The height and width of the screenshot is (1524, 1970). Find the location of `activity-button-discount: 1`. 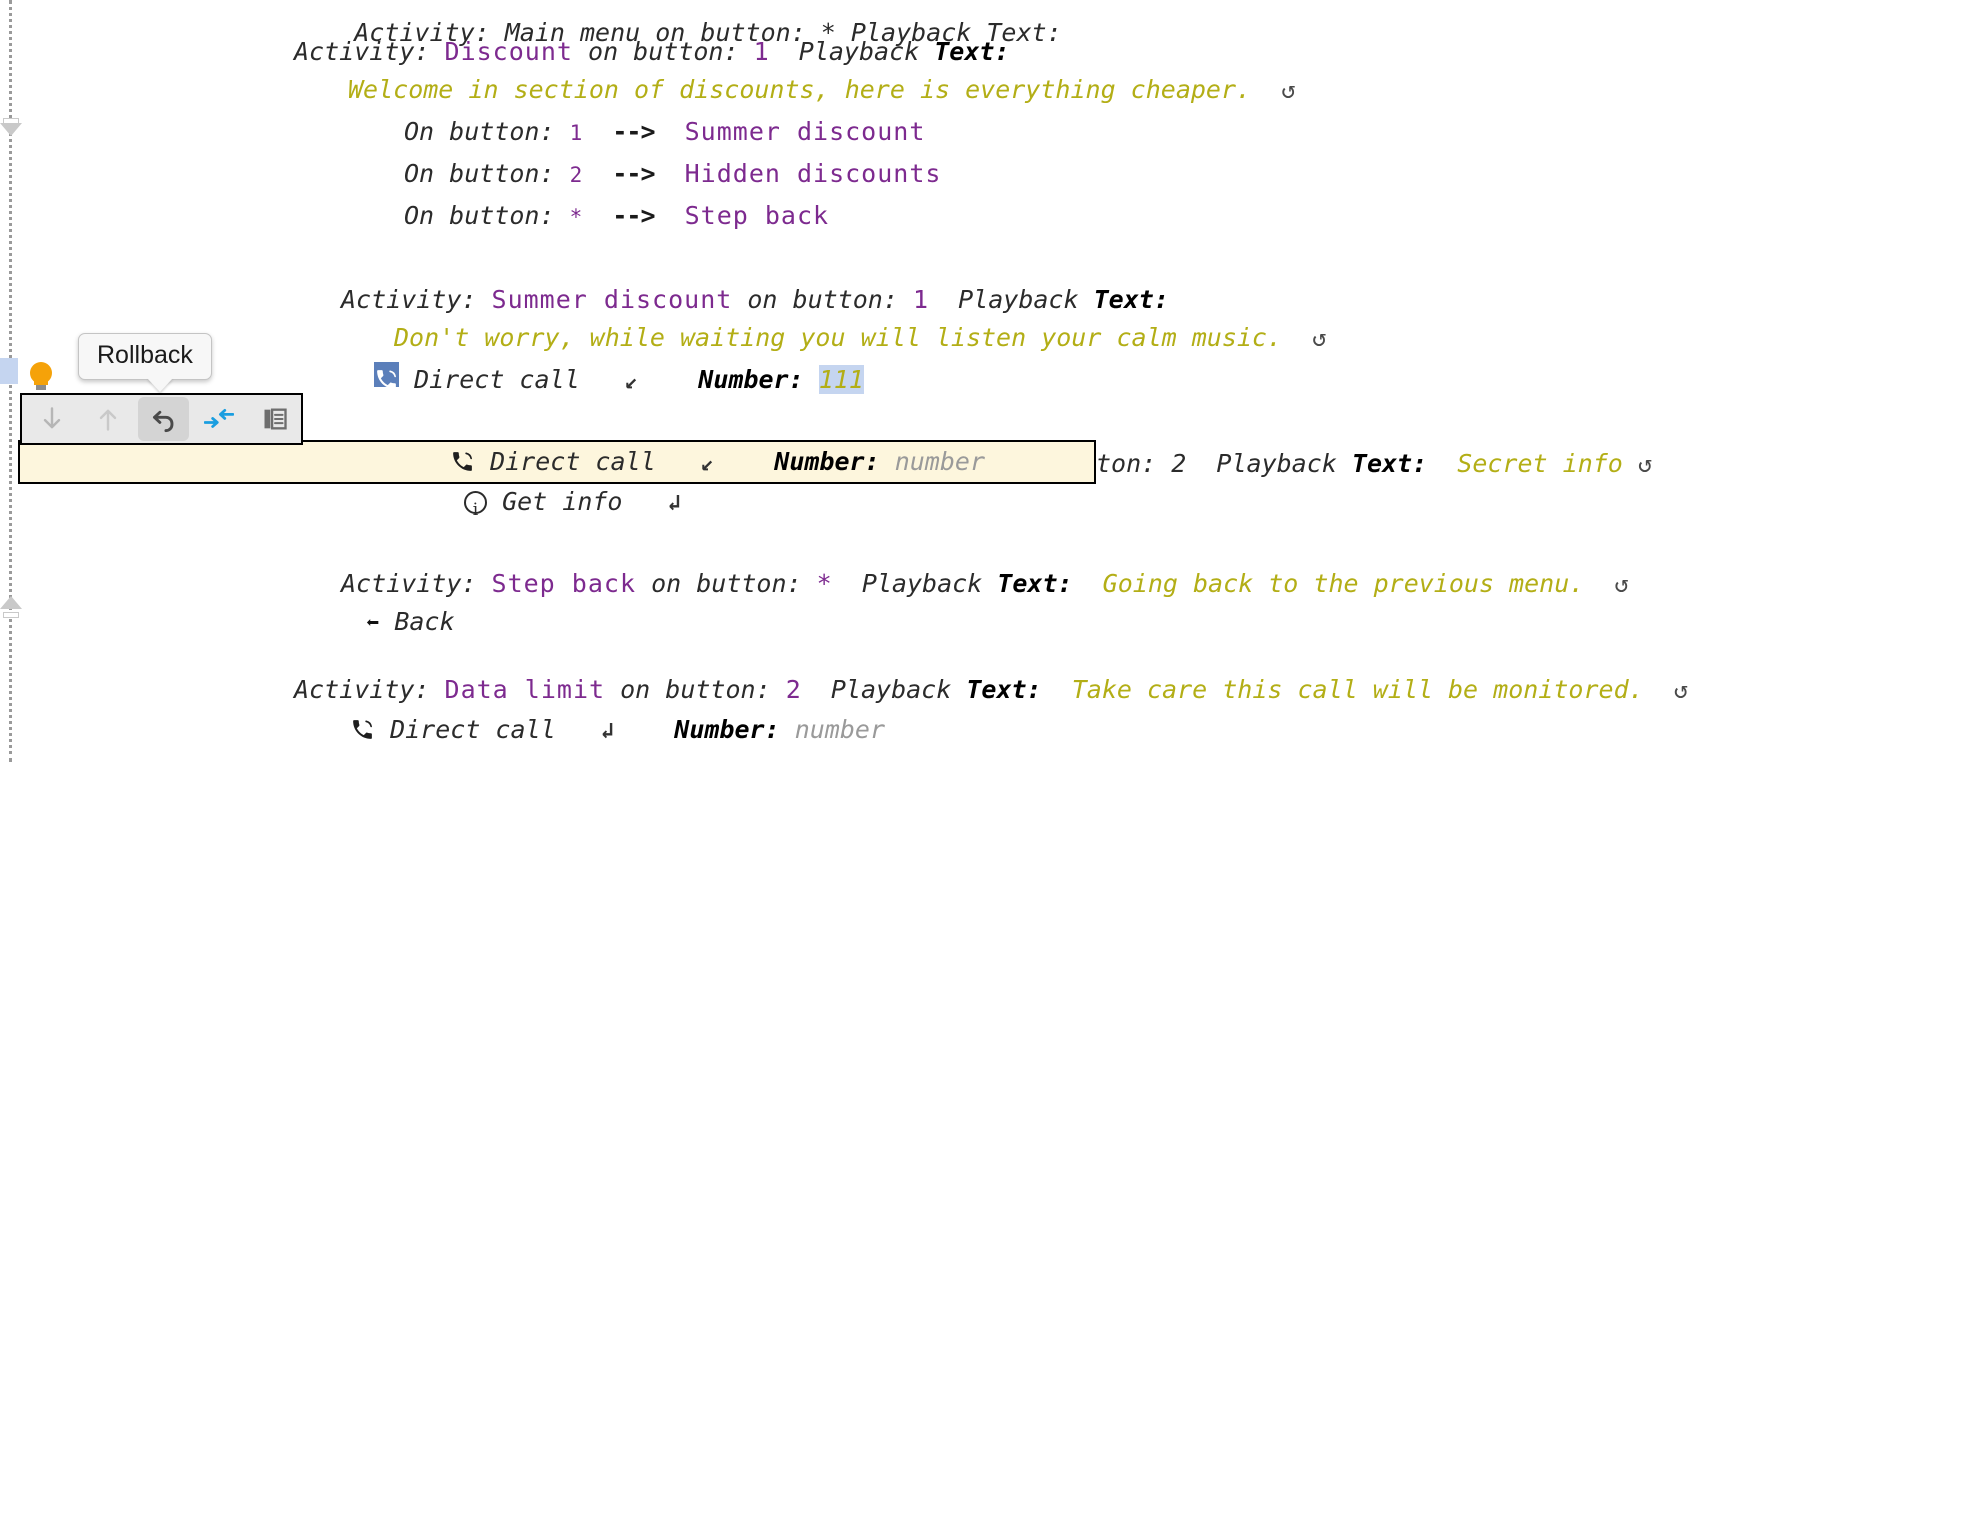

activity-button-discount: 1 is located at coordinates (761, 51).